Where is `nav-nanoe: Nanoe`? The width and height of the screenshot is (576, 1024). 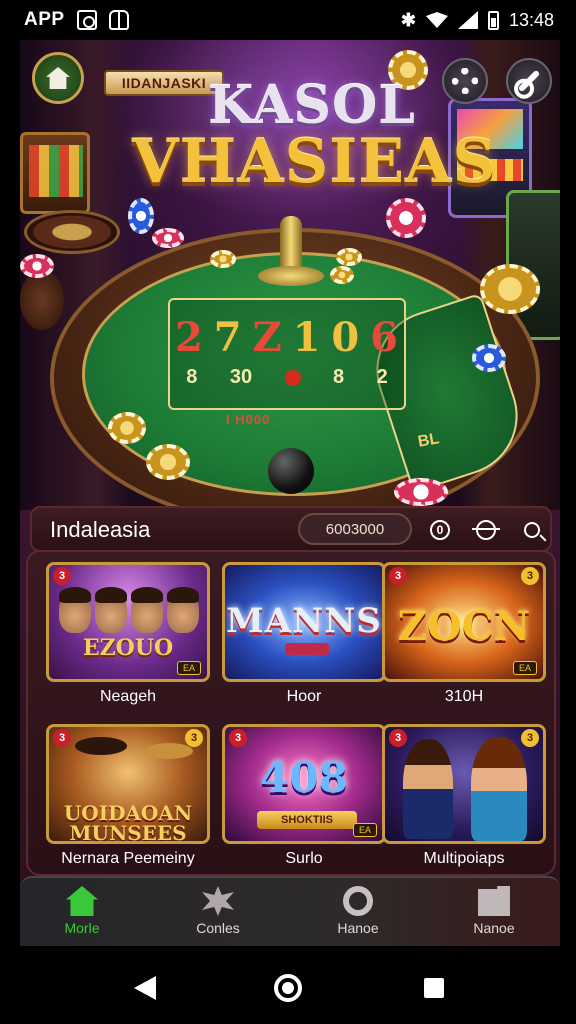
nav-nanoe: Nanoe is located at coordinates (494, 914).